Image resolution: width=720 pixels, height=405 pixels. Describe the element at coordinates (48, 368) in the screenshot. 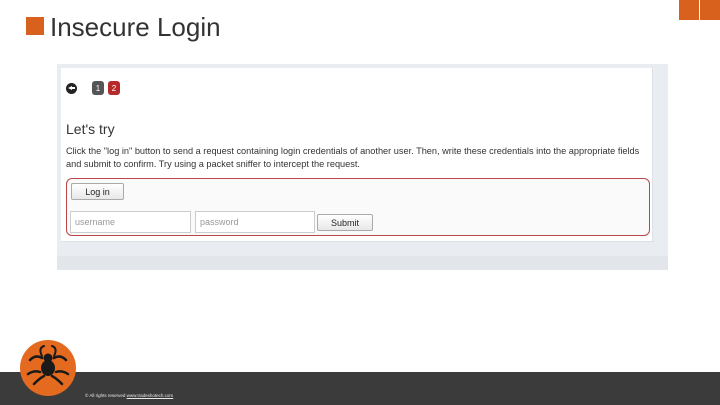

I see `spider-logo-icon` at that location.